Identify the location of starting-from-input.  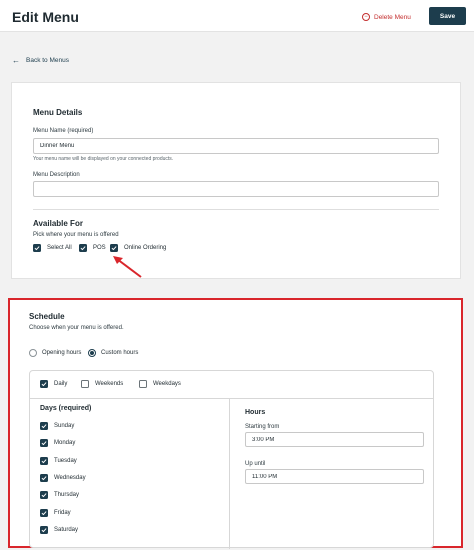
(334, 439).